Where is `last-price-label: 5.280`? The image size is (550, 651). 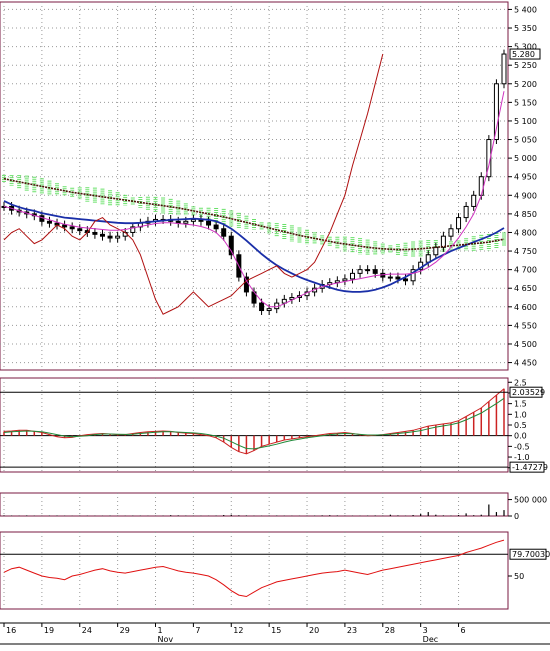 last-price-label: 5.280 is located at coordinates (523, 54).